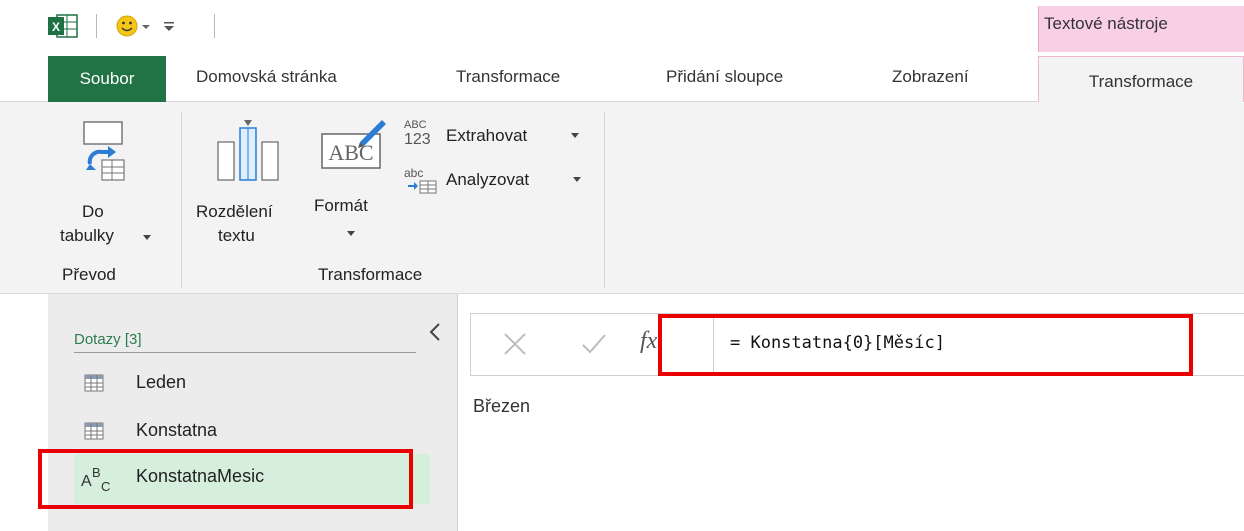  What do you see at coordinates (415, 125) in the screenshot?
I see `extract-icon-top: ABC` at bounding box center [415, 125].